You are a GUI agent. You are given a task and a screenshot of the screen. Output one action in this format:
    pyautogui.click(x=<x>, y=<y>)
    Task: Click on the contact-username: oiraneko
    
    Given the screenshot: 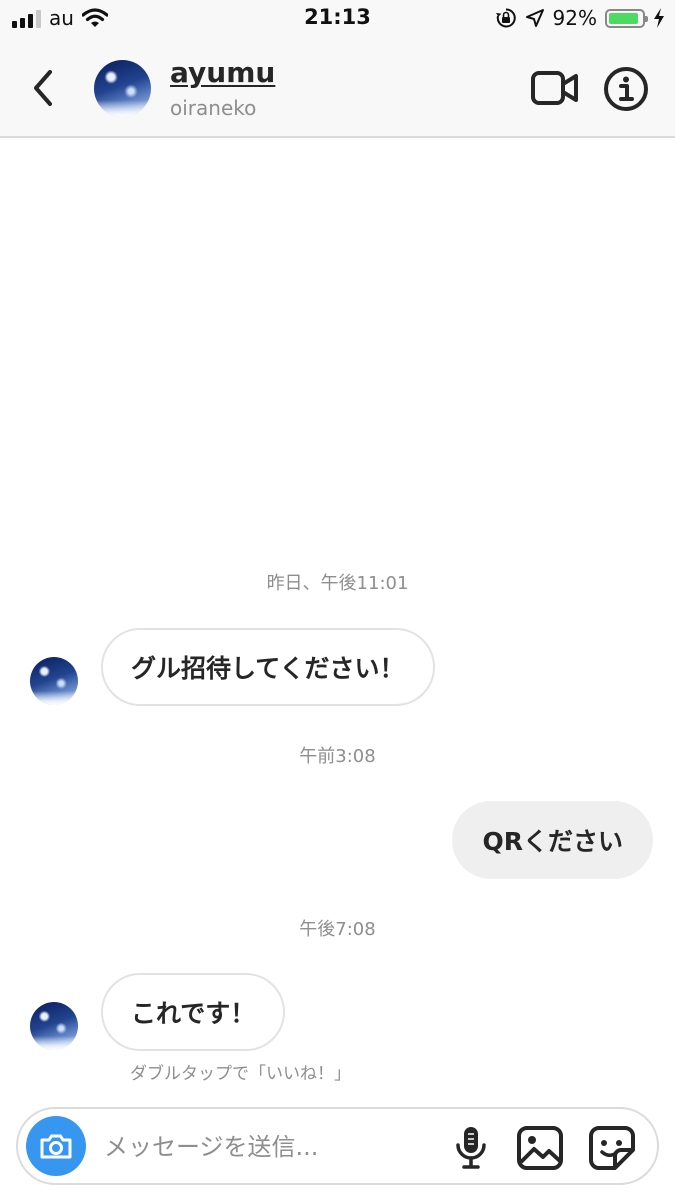 What is the action you would take?
    pyautogui.click(x=213, y=108)
    